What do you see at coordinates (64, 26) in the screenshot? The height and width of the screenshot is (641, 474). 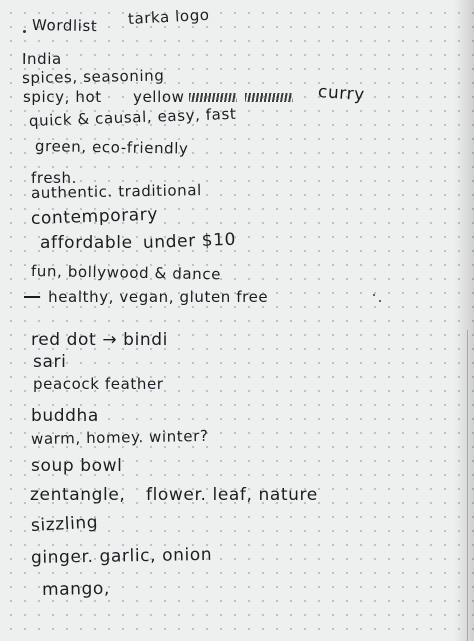 I see `list-title: Wordlist` at bounding box center [64, 26].